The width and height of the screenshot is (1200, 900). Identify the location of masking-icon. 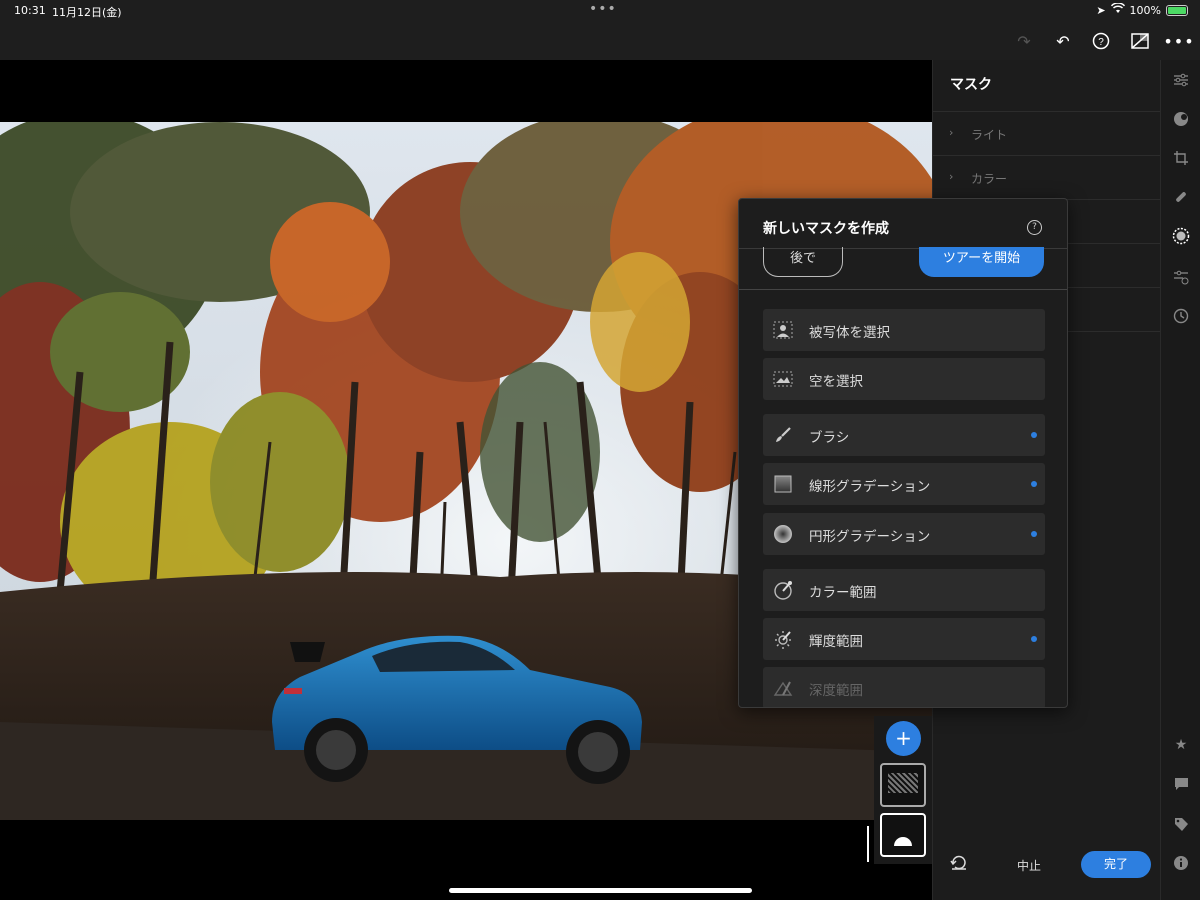
(1181, 236).